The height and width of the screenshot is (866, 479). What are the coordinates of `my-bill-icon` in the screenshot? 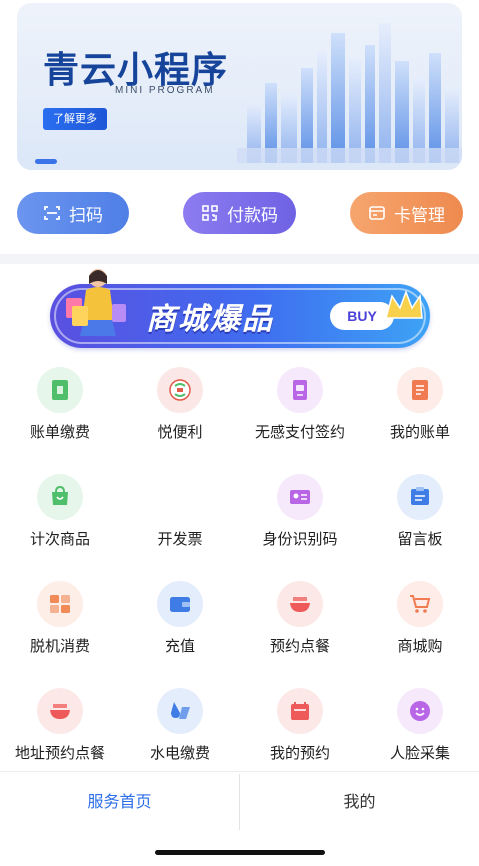 It's located at (420, 390).